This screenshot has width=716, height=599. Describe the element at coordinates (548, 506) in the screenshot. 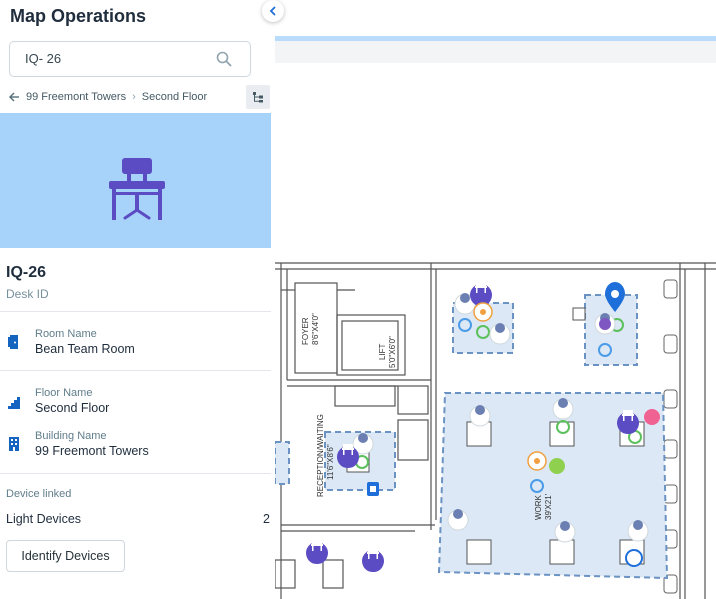

I see `work-size-label: 39'X21'` at that location.